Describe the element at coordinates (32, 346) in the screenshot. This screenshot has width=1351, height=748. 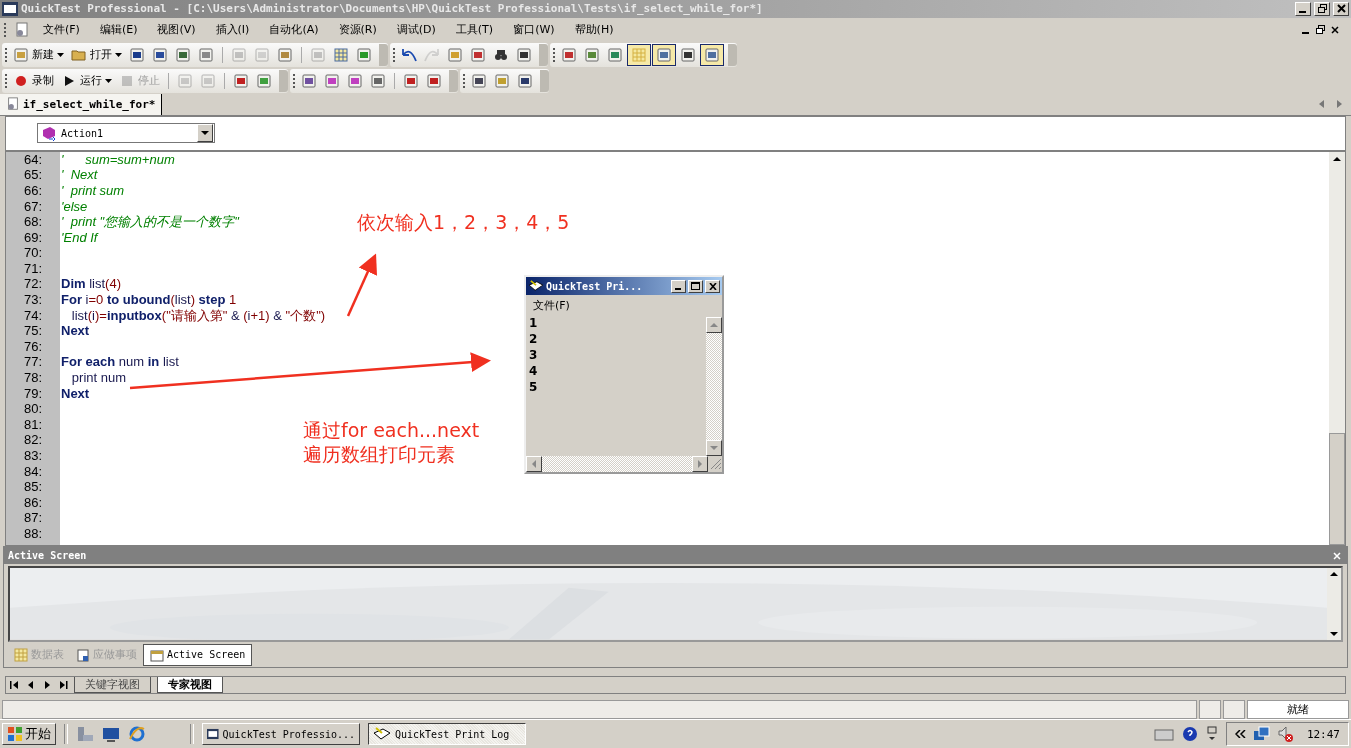
I see `line-number: 76:` at that location.